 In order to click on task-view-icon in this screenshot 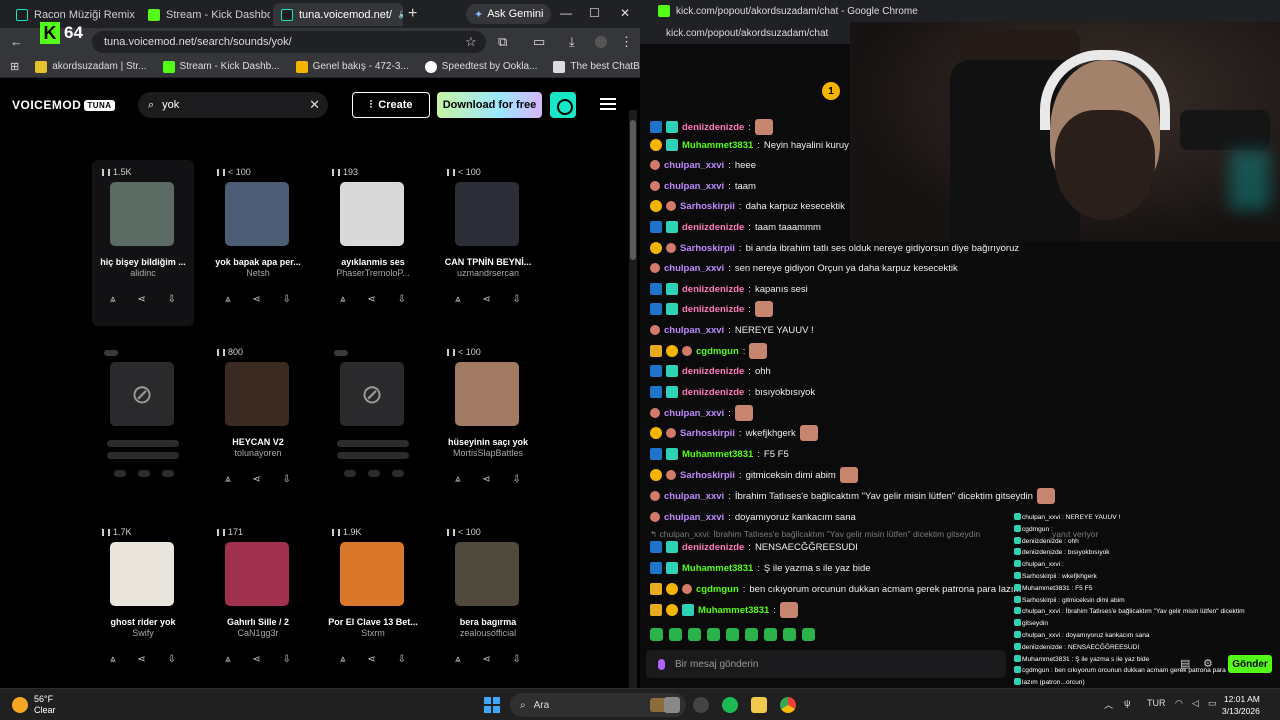, I will do `click(672, 705)`.